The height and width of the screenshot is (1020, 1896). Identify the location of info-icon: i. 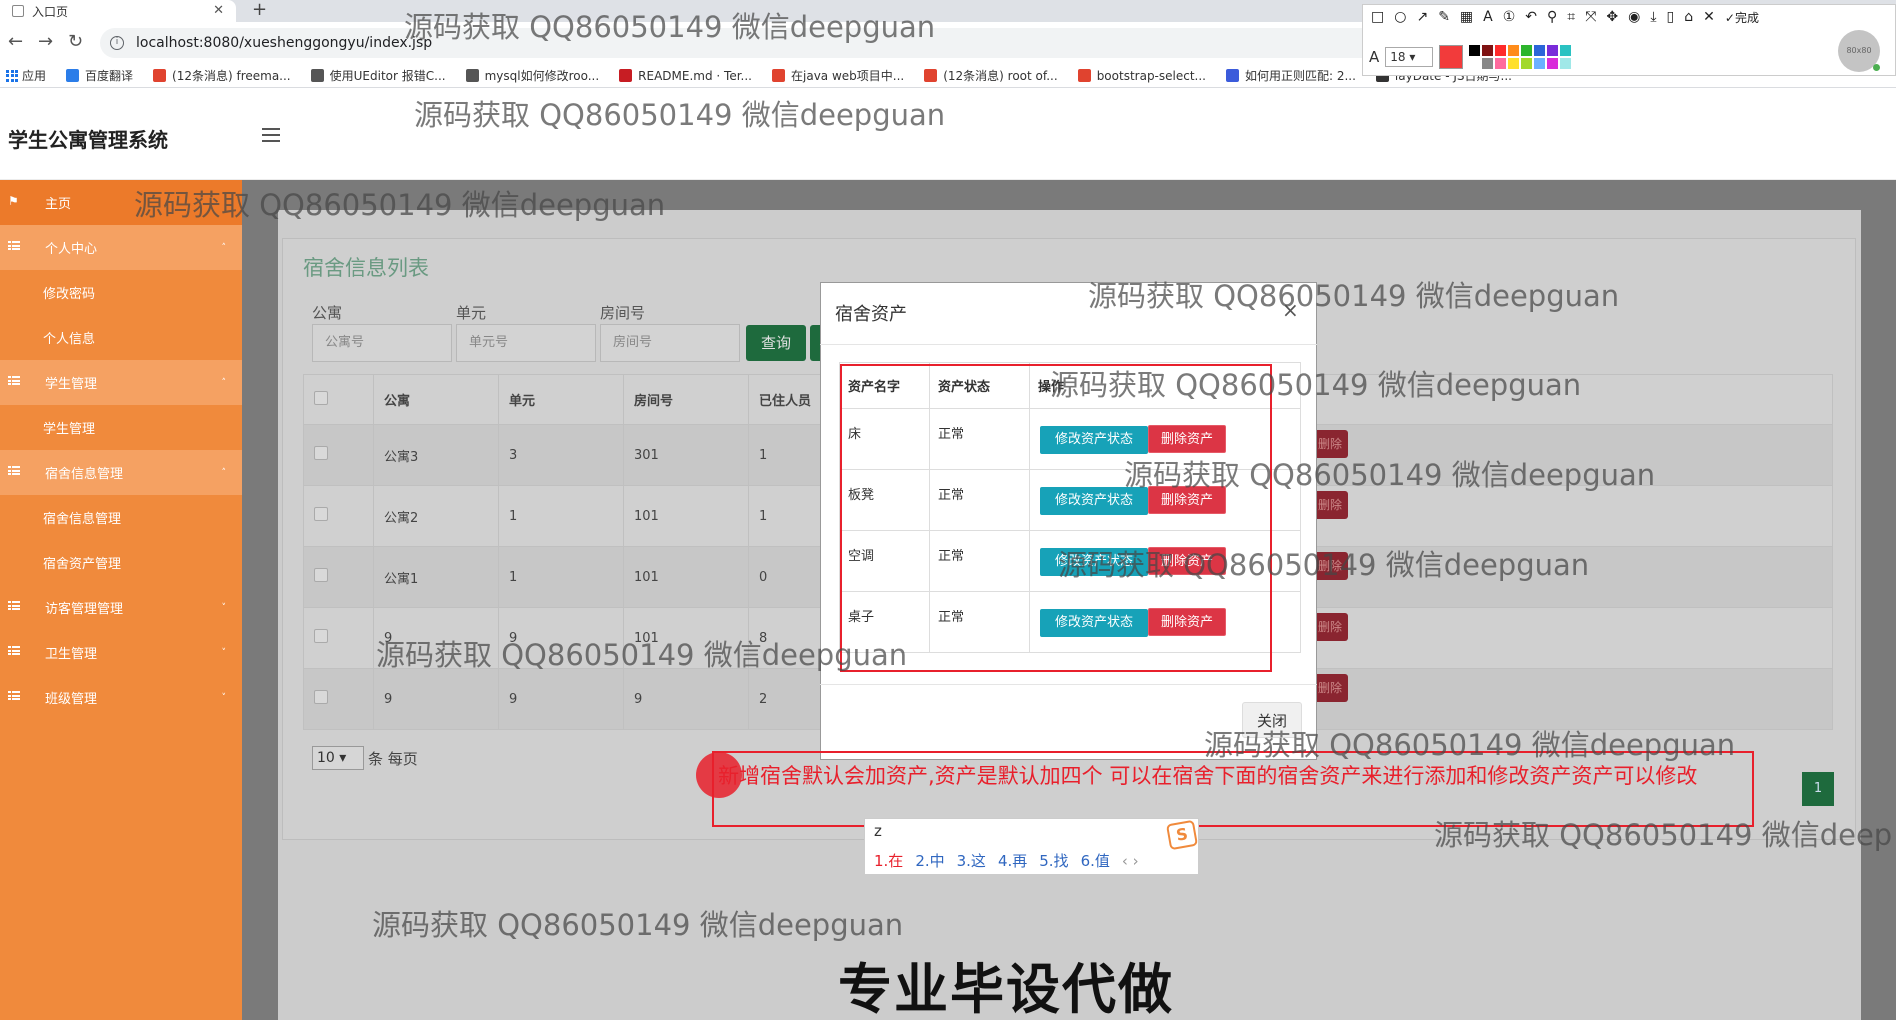
(117, 43).